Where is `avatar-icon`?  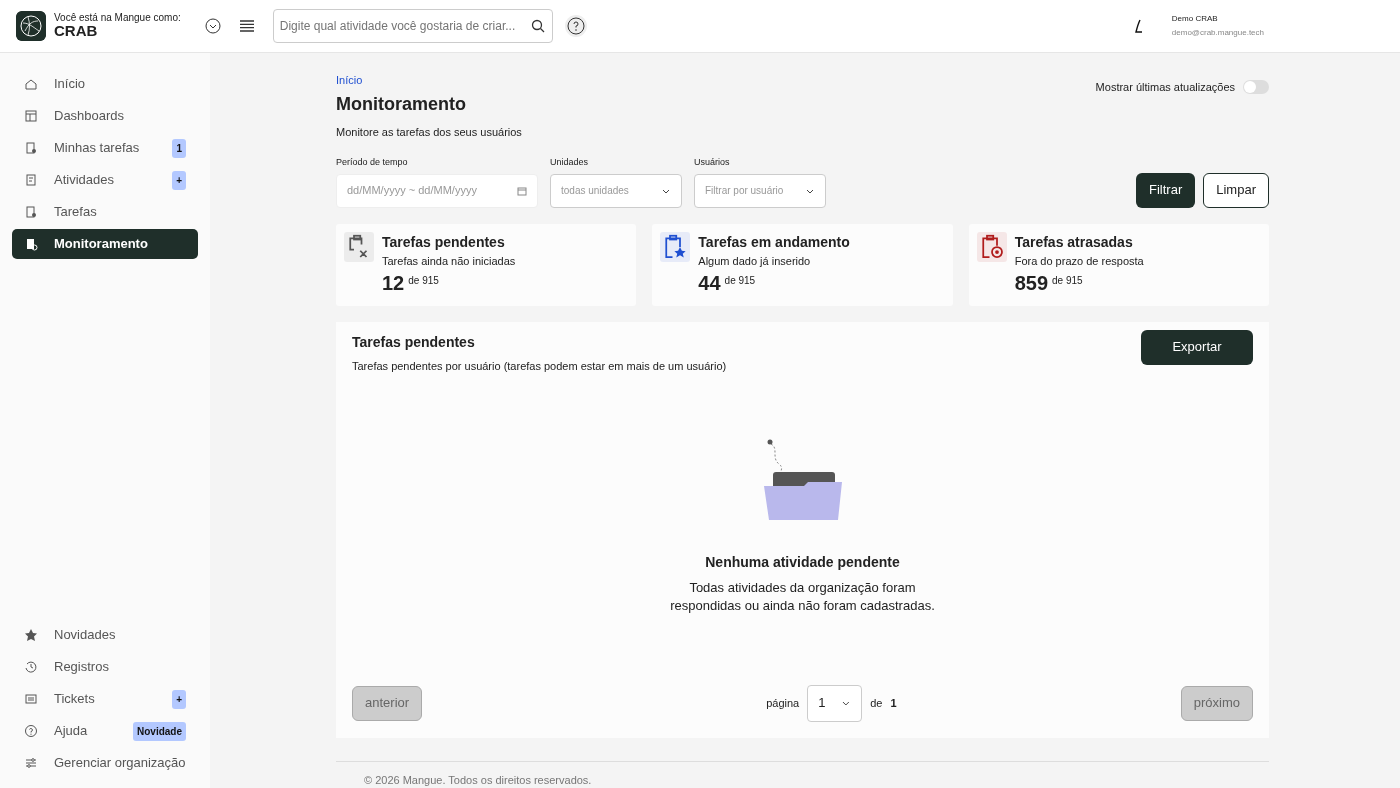 avatar-icon is located at coordinates (1138, 26).